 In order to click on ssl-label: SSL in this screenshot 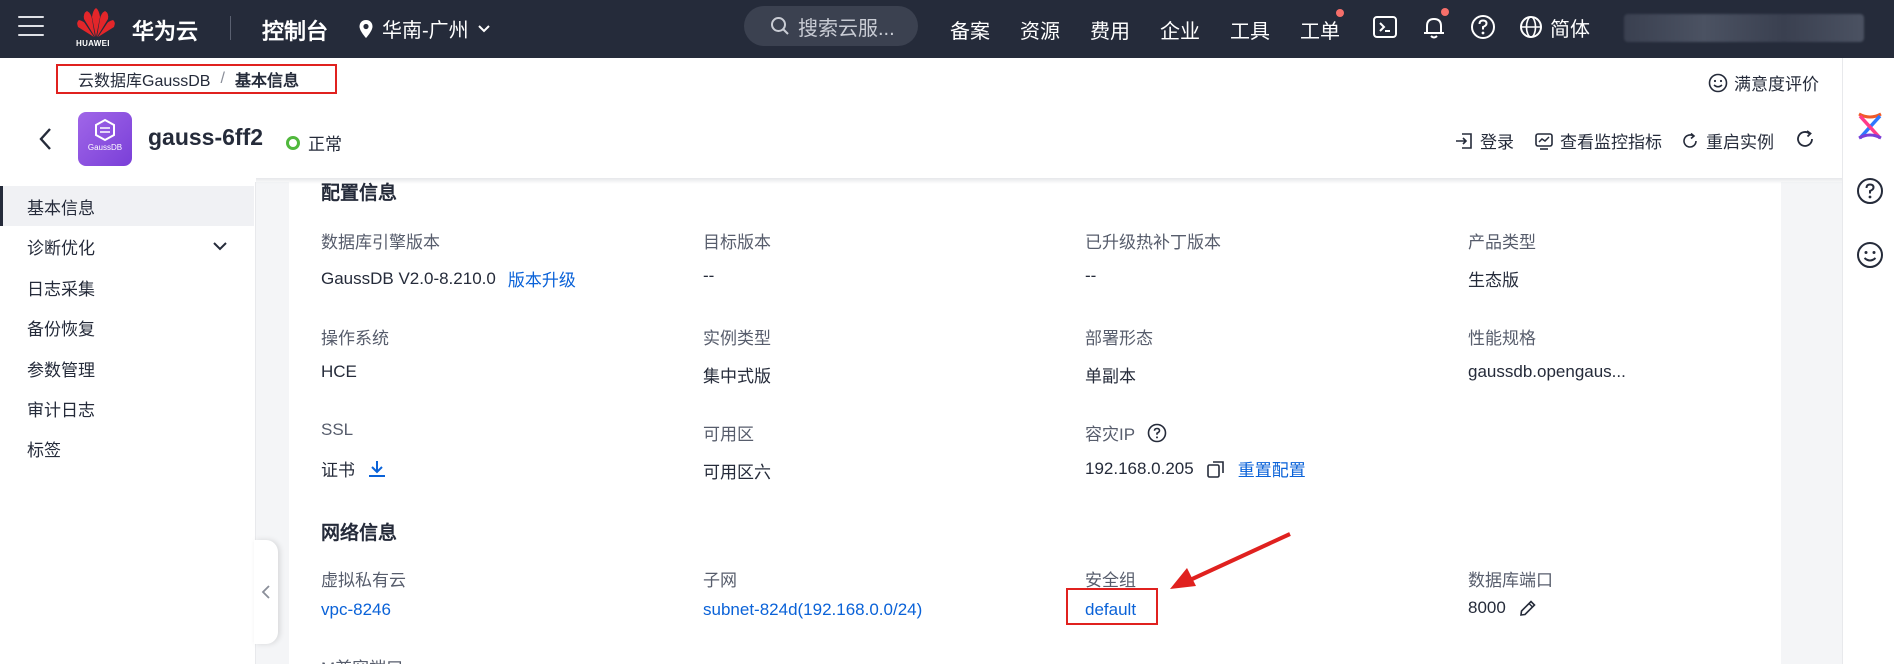, I will do `click(337, 429)`.